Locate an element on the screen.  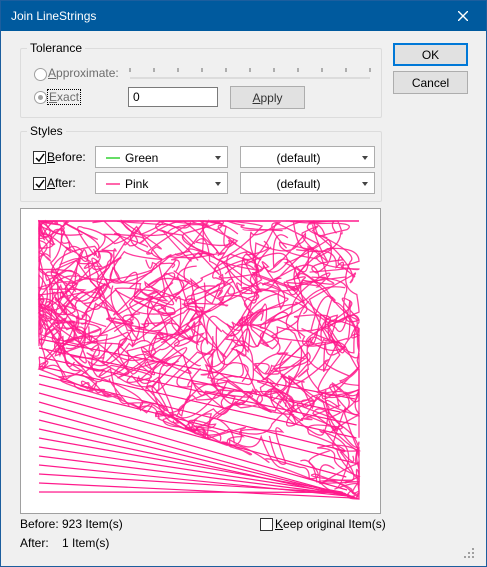
before-color-select: Green is located at coordinates (161, 157).